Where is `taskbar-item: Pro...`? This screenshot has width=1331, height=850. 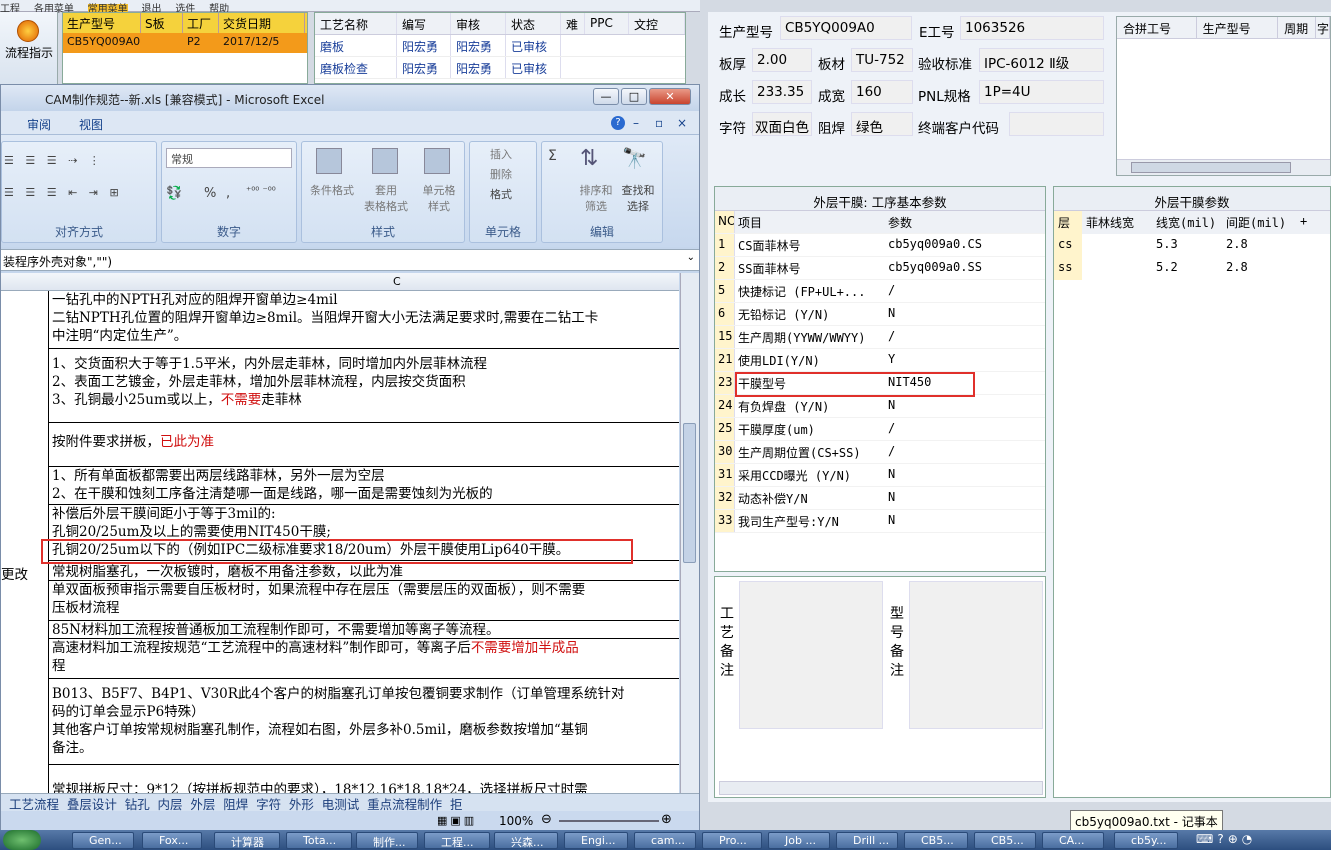 taskbar-item: Pro... is located at coordinates (732, 840).